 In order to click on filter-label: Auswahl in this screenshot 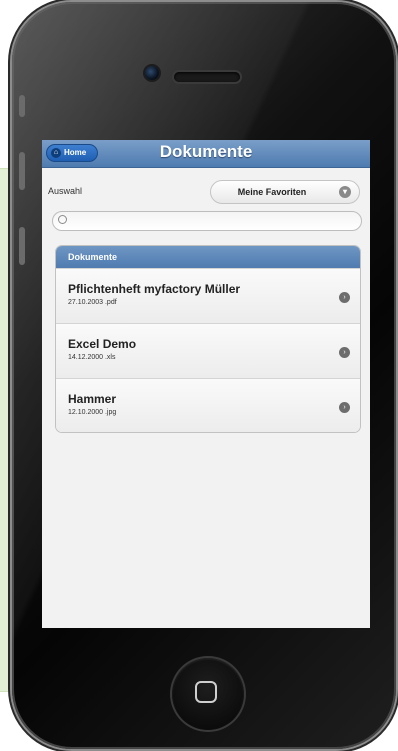, I will do `click(65, 191)`.